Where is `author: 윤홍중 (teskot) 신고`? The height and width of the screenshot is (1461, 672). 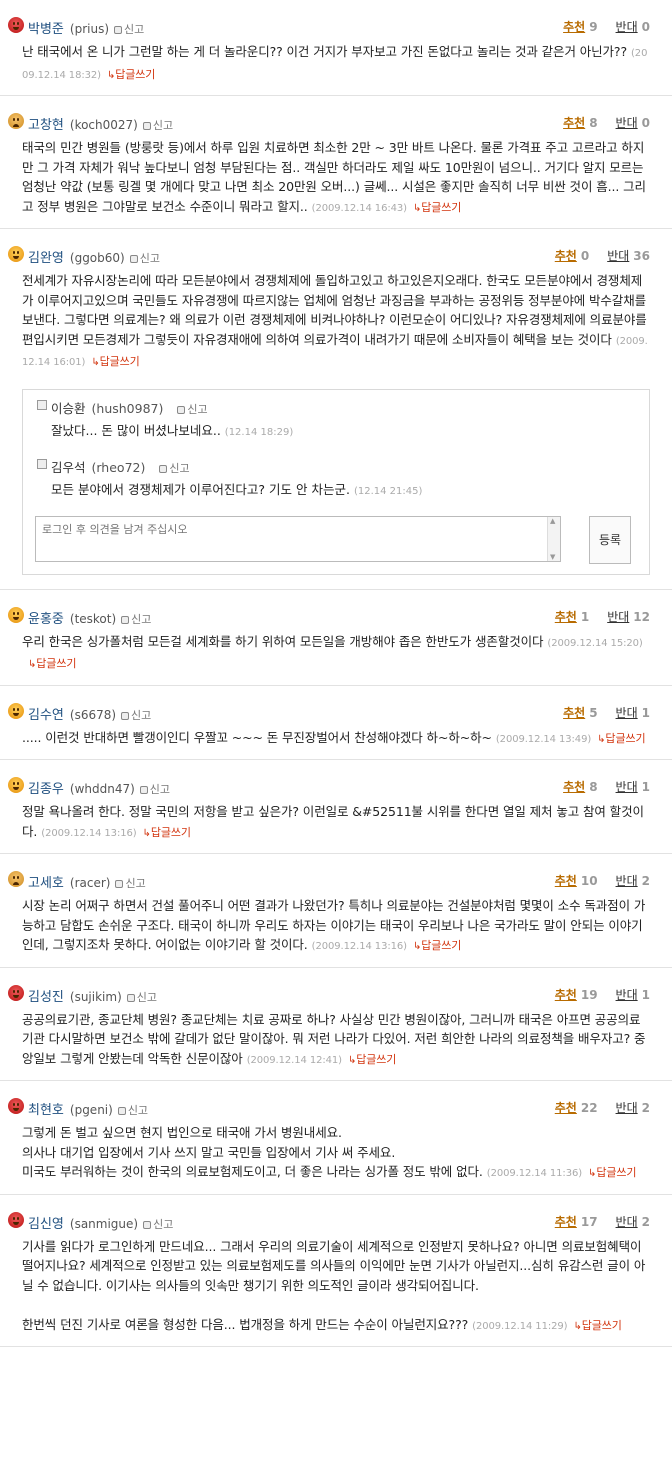 author: 윤홍중 (teskot) 신고 is located at coordinates (89, 617).